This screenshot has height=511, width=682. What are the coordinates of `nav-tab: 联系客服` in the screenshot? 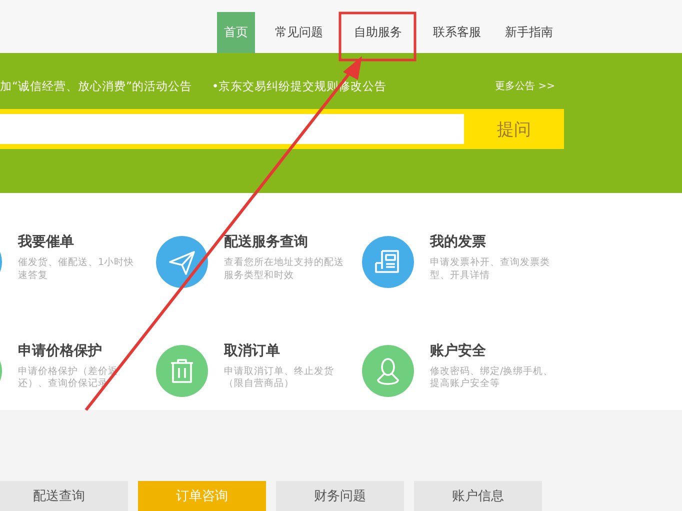 It's located at (457, 32).